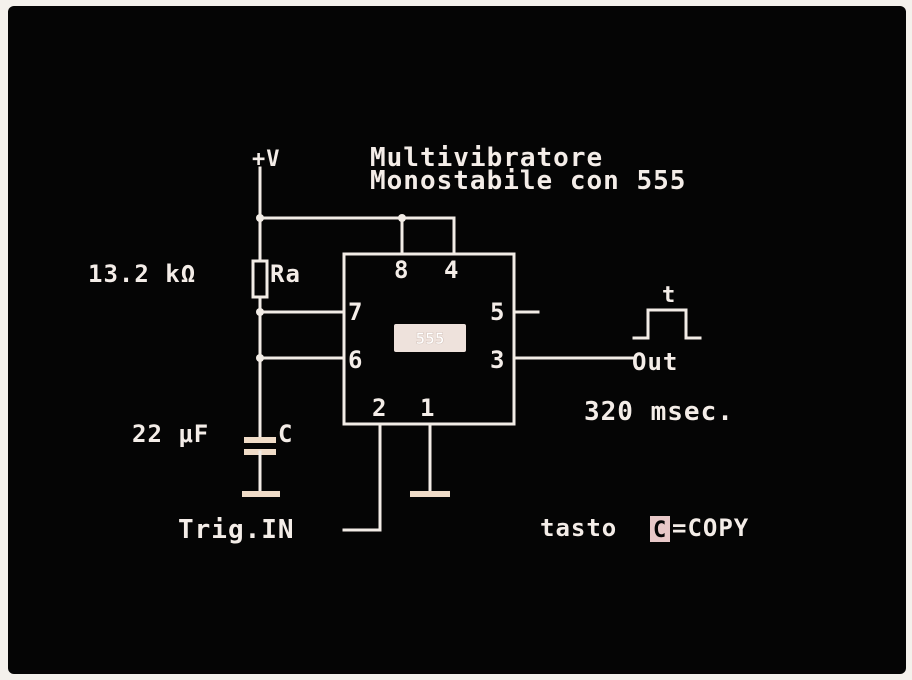 The image size is (912, 680). What do you see at coordinates (266, 159) in the screenshot?
I see `supply-label: +V` at bounding box center [266, 159].